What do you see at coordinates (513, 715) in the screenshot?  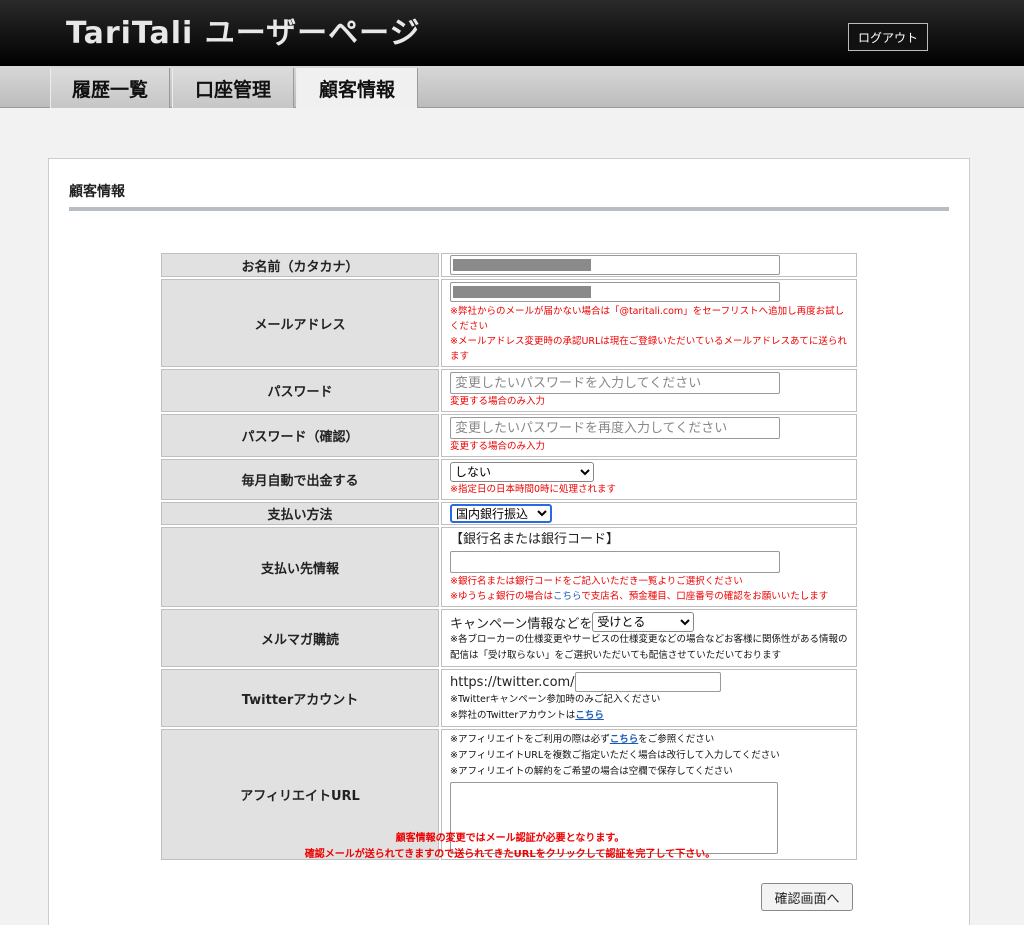 I see `twitter-account-pre: ※弊社のTwitterアカウントは` at bounding box center [513, 715].